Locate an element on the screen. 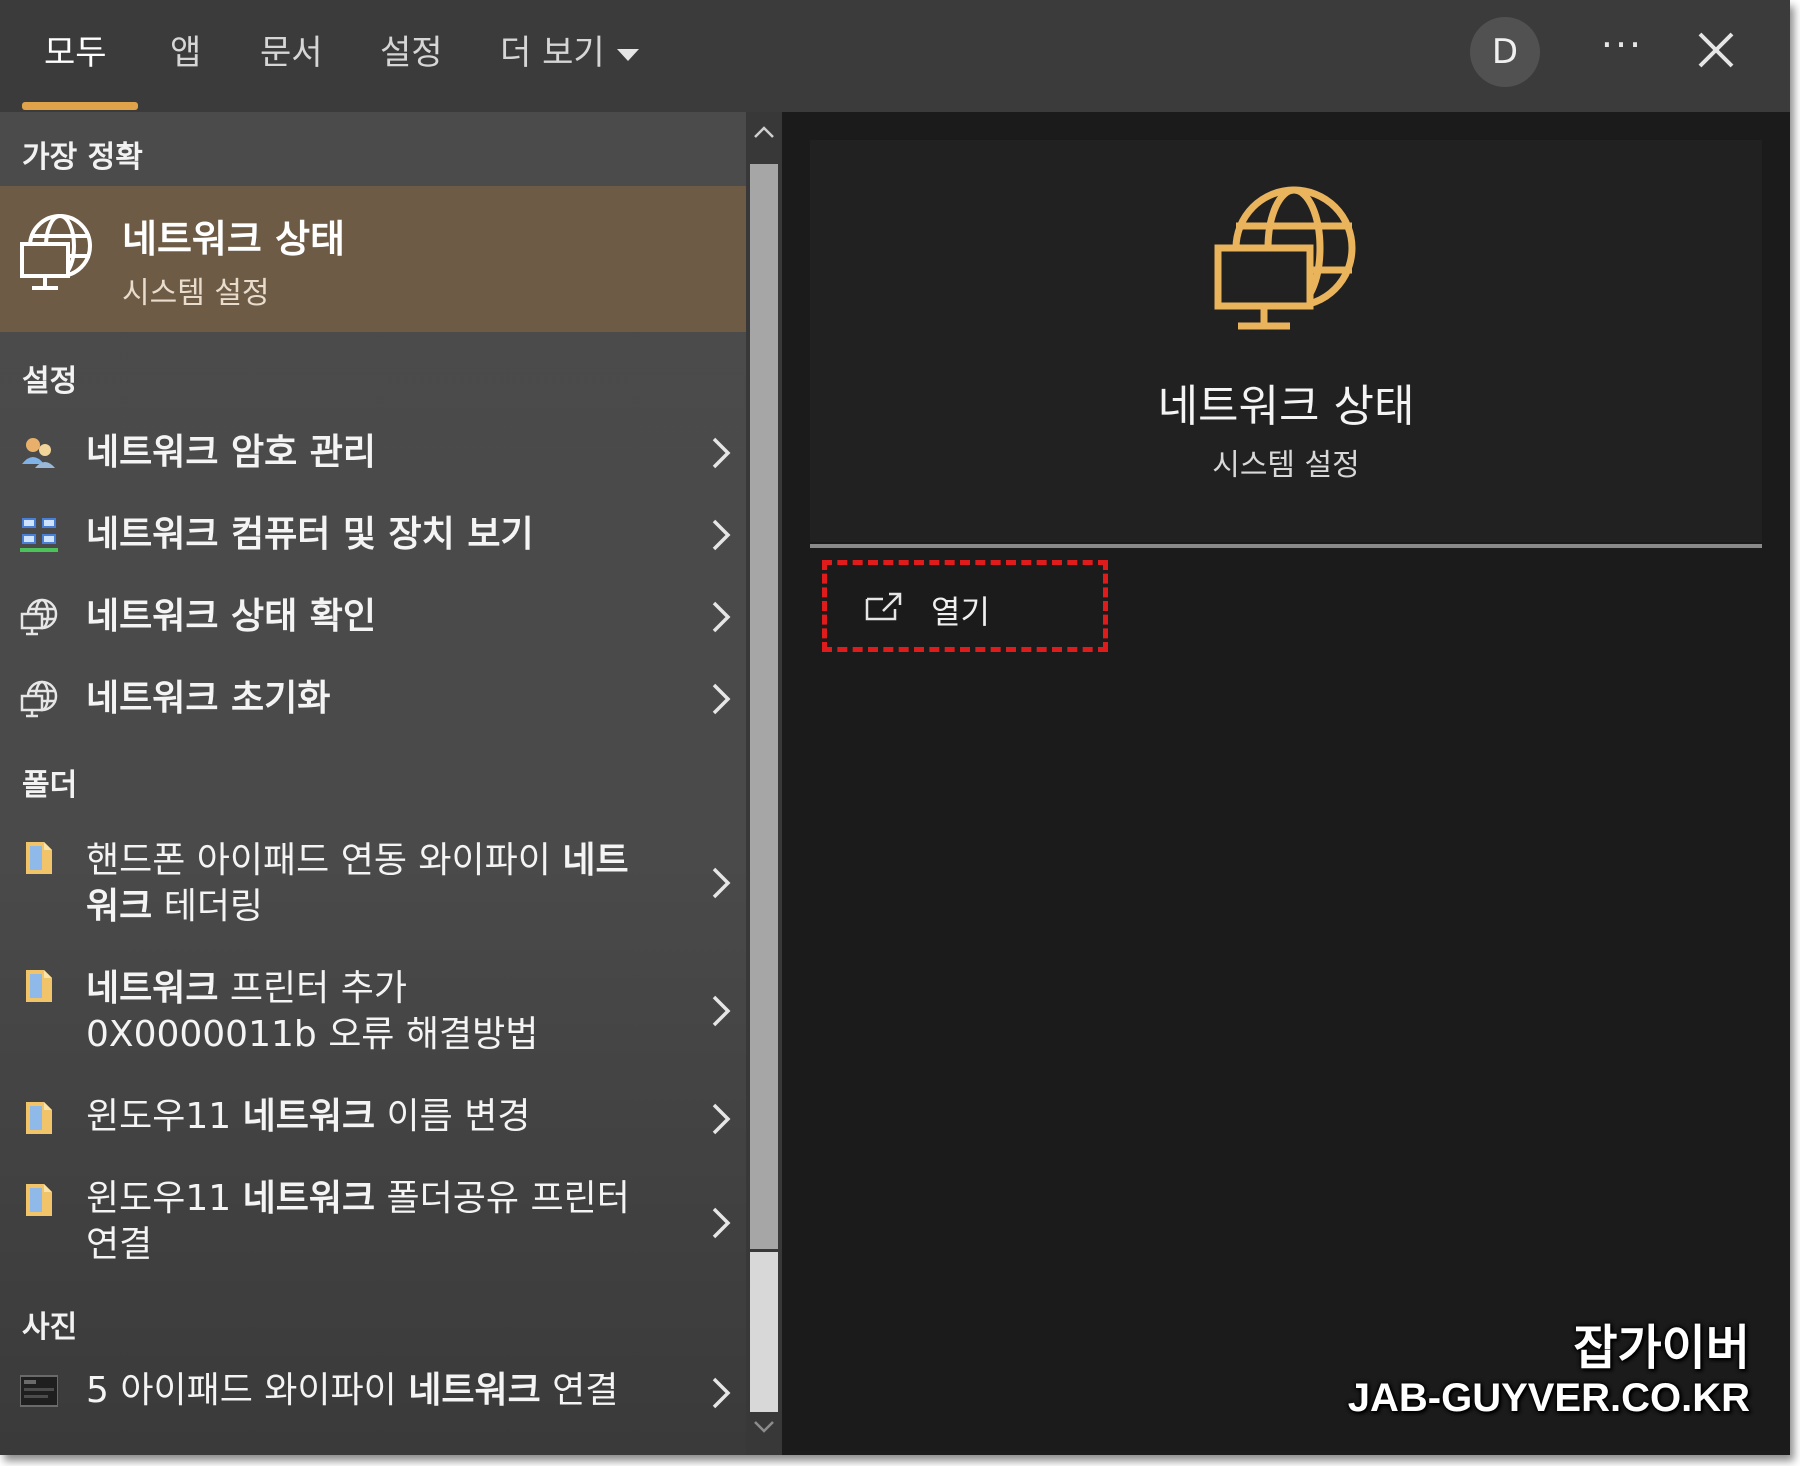 Image resolution: width=1800 pixels, height=1466 pixels. folder-item: 윈도우11 네트워크 이름 변경 is located at coordinates (373, 1119).